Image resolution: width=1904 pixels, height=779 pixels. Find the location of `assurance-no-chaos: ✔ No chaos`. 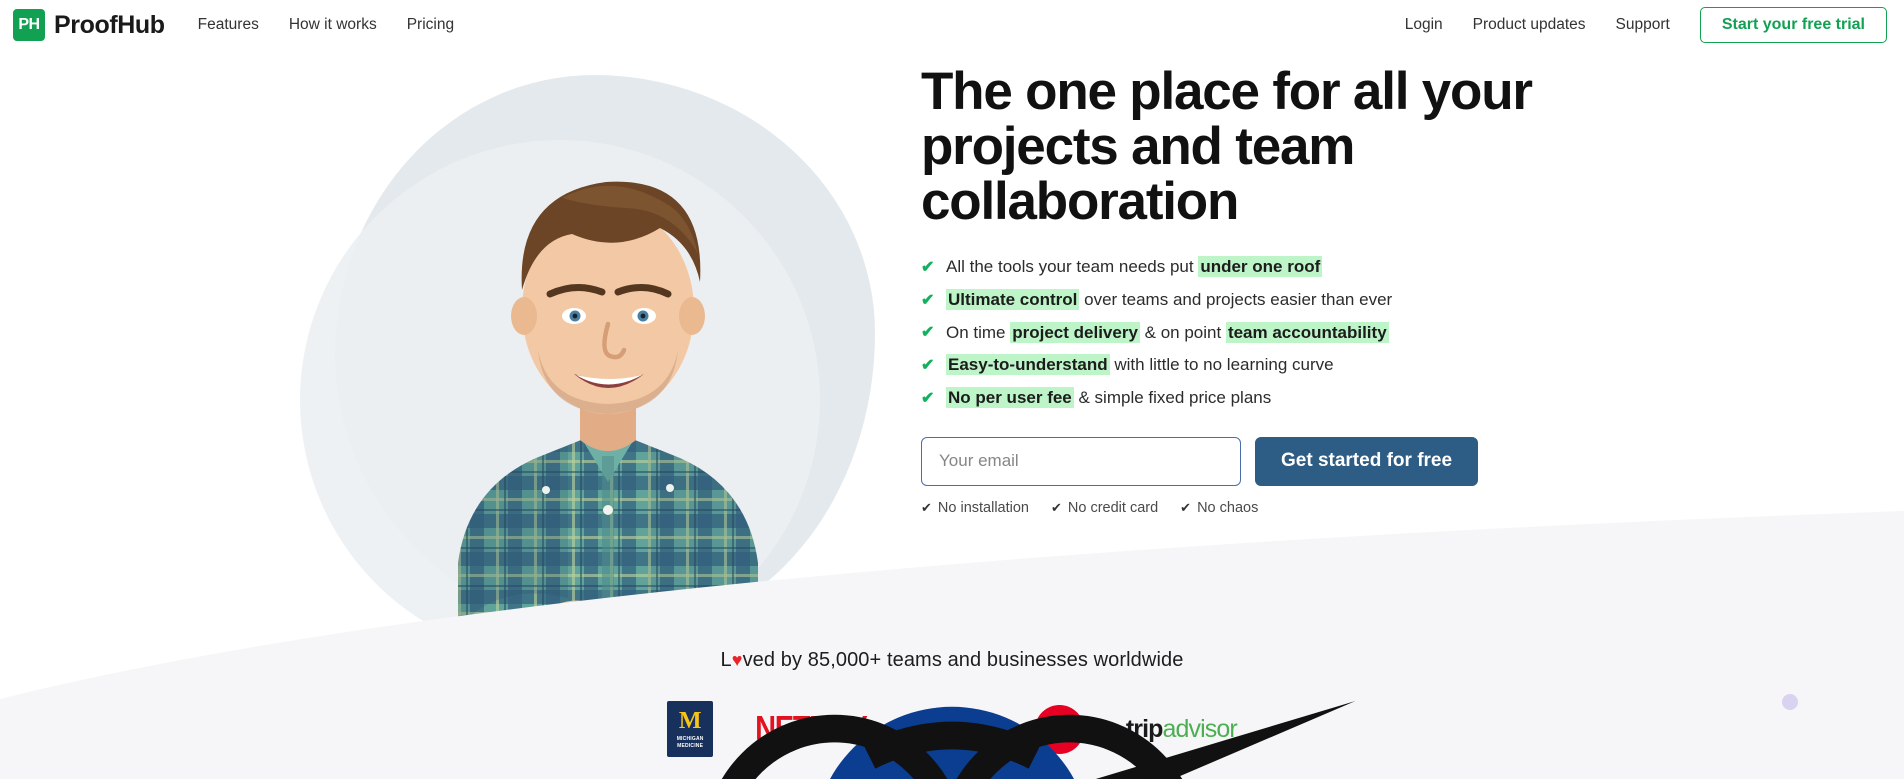

assurance-no-chaos: ✔ No chaos is located at coordinates (1219, 507).